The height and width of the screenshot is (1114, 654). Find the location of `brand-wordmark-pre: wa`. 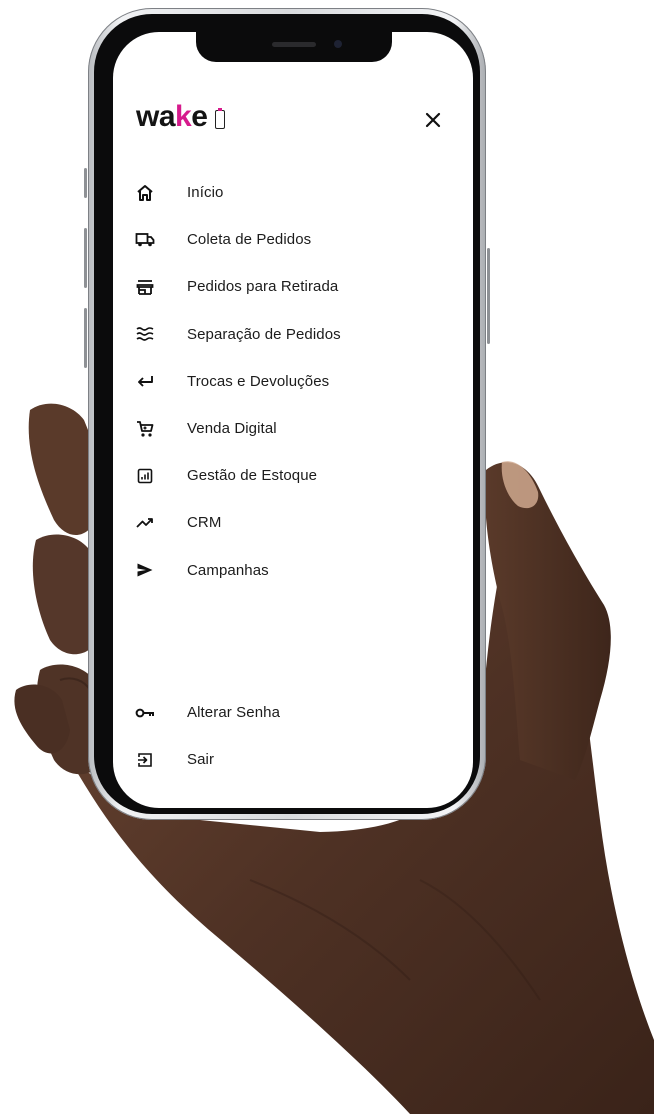

brand-wordmark-pre: wa is located at coordinates (156, 116).